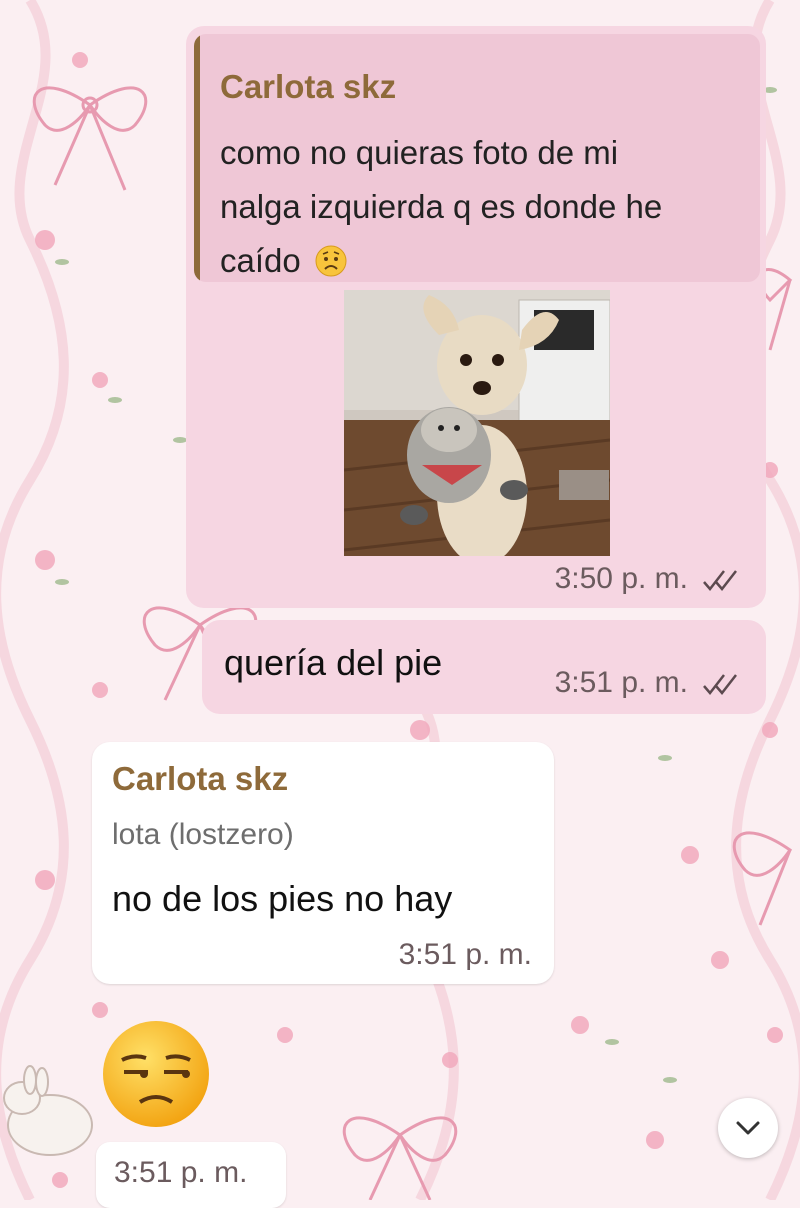 This screenshot has height=1208, width=800. What do you see at coordinates (477, 423) in the screenshot?
I see `dog-photo` at bounding box center [477, 423].